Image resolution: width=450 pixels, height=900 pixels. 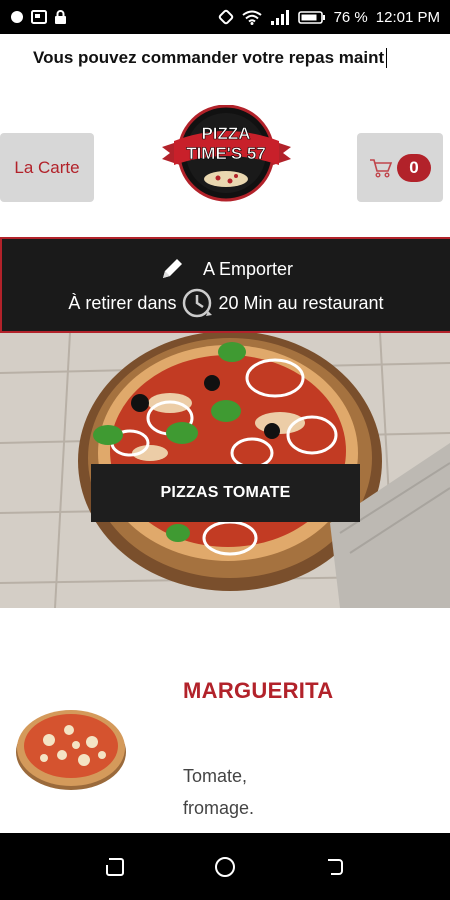 What do you see at coordinates (209, 57) in the screenshot?
I see `marquee-text: Vous pouvez commander votre repas maint` at bounding box center [209, 57].